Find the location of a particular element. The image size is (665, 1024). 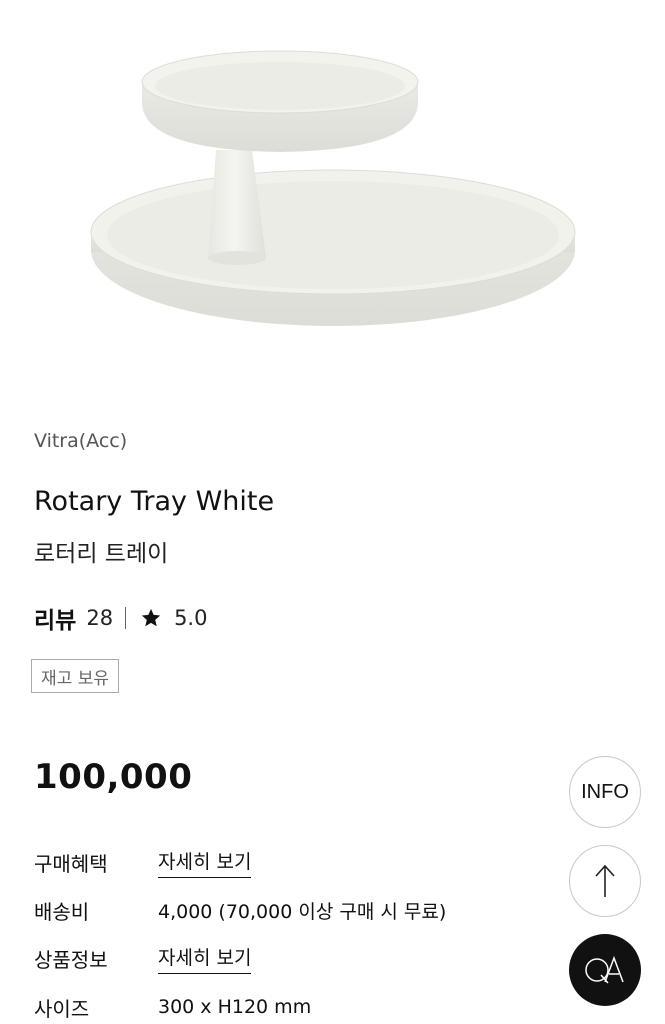

product-info-detail-link: 자세히 보기 is located at coordinates (205, 958).